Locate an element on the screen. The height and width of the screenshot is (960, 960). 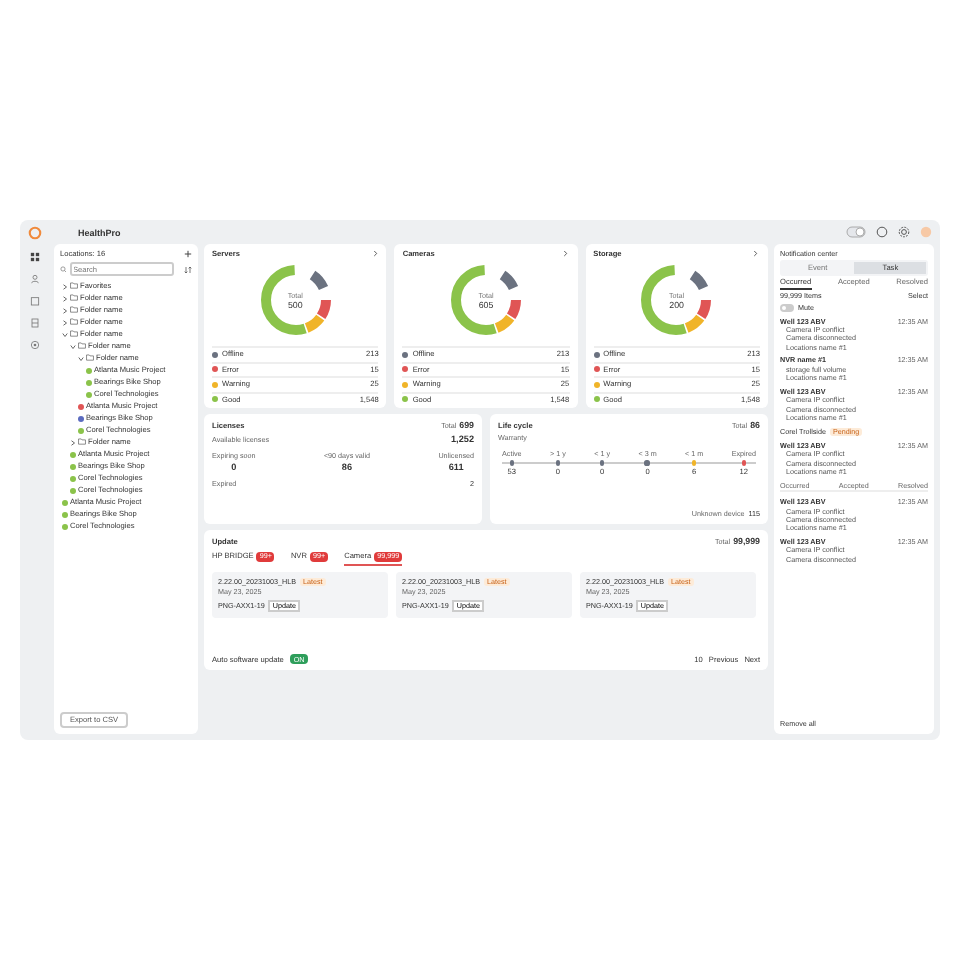
toggle-icon is located at coordinates (856, 232).